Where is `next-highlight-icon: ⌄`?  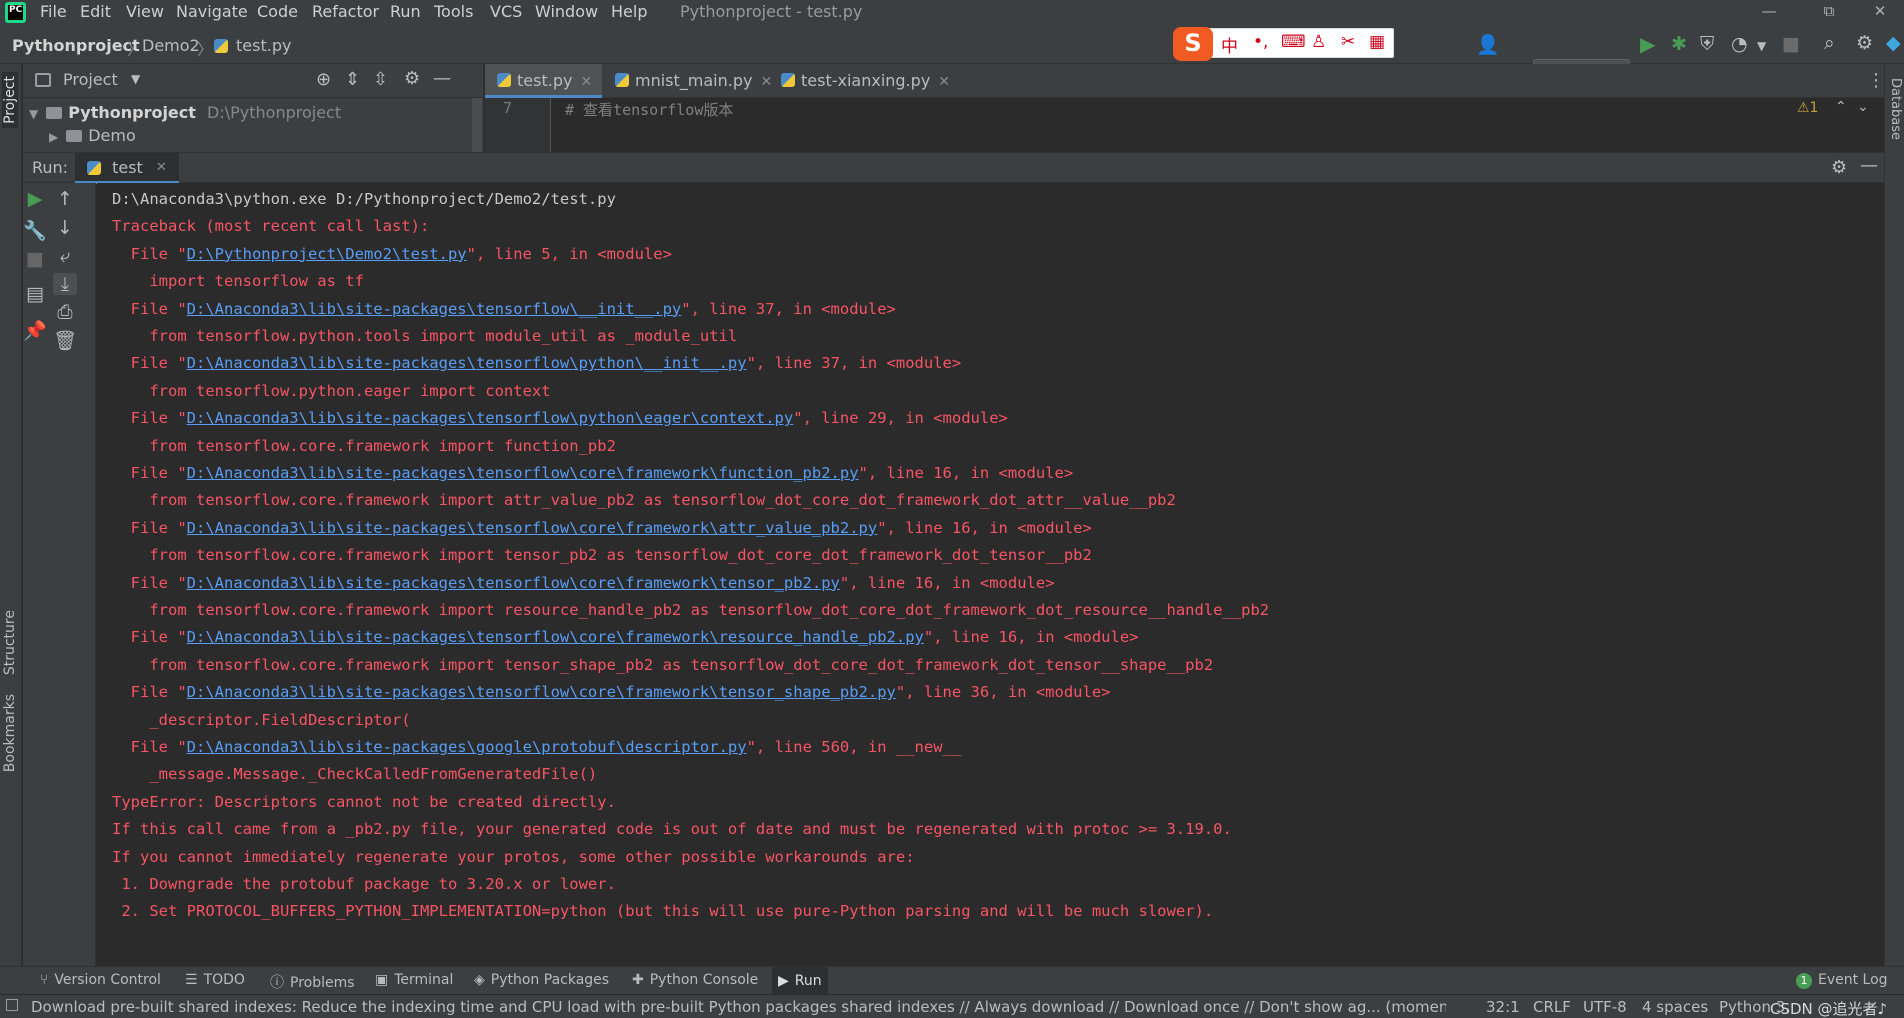
next-highlight-icon: ⌄ is located at coordinates (1863, 107).